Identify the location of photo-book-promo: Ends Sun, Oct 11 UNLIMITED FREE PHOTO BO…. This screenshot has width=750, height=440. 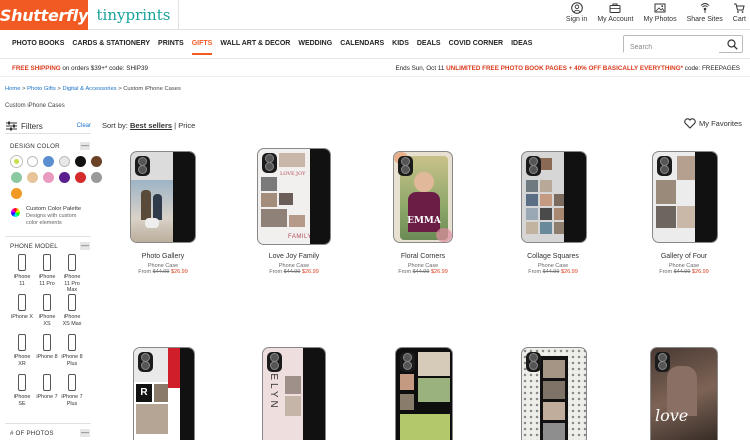
(567, 68).